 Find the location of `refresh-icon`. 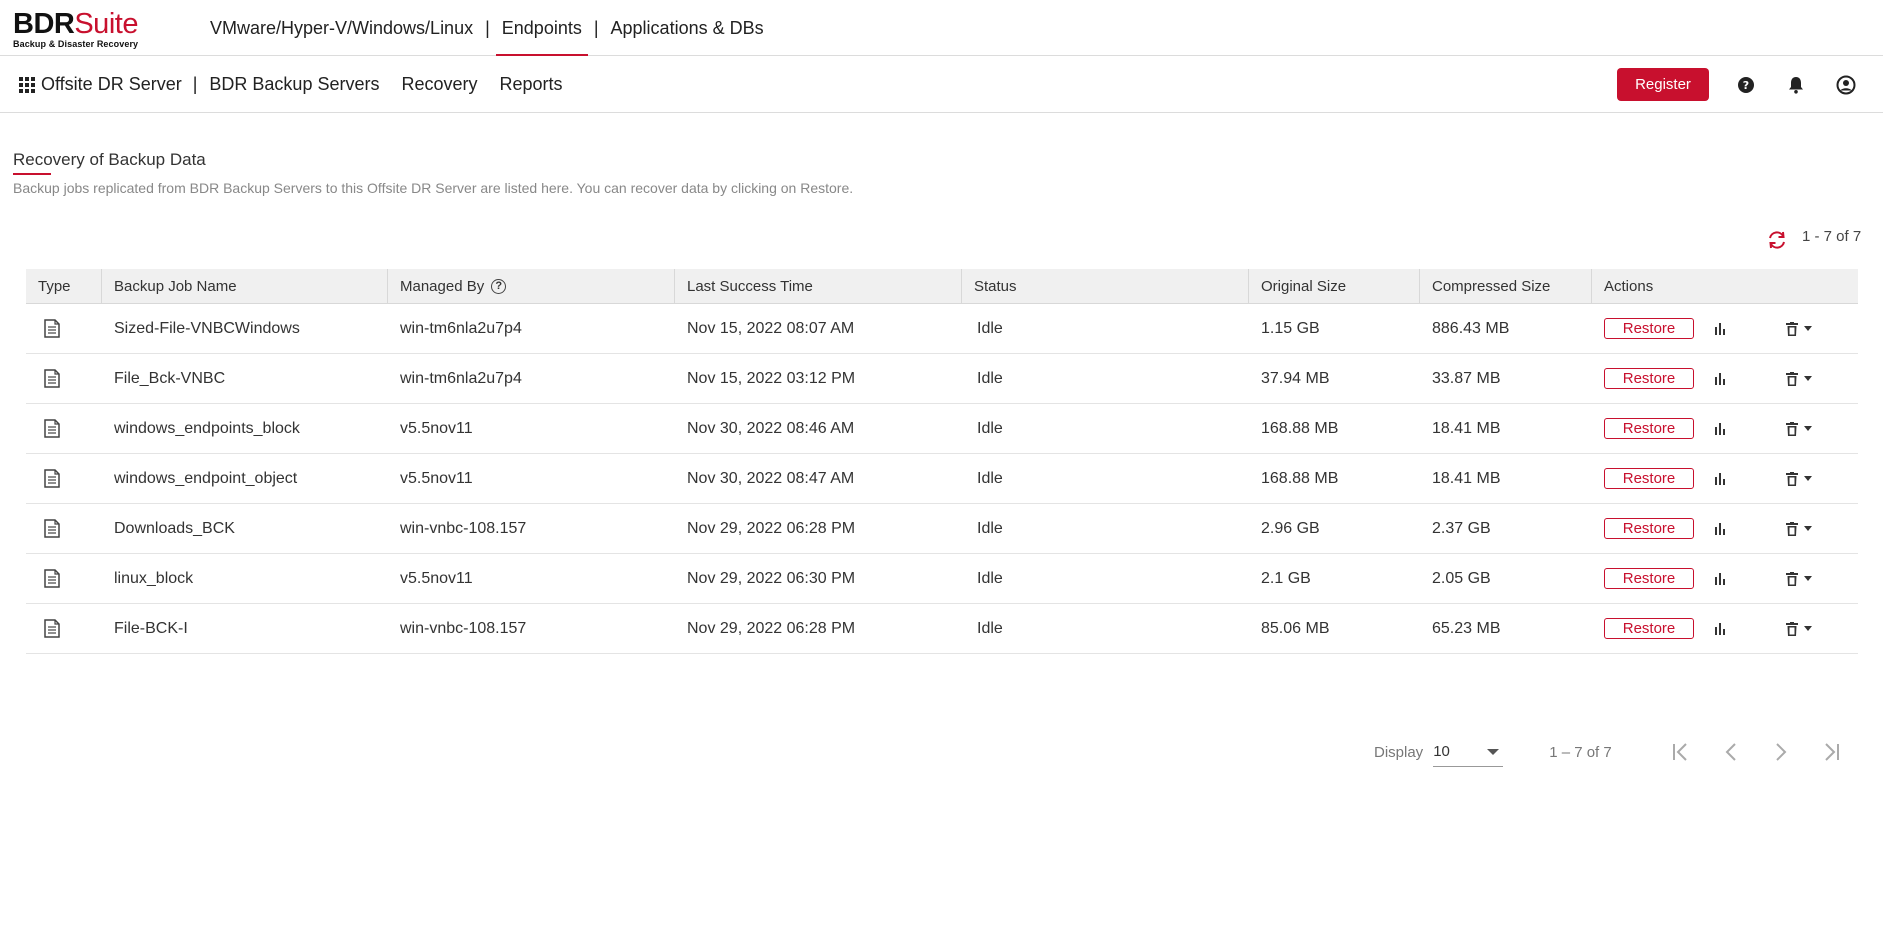

refresh-icon is located at coordinates (1777, 240).